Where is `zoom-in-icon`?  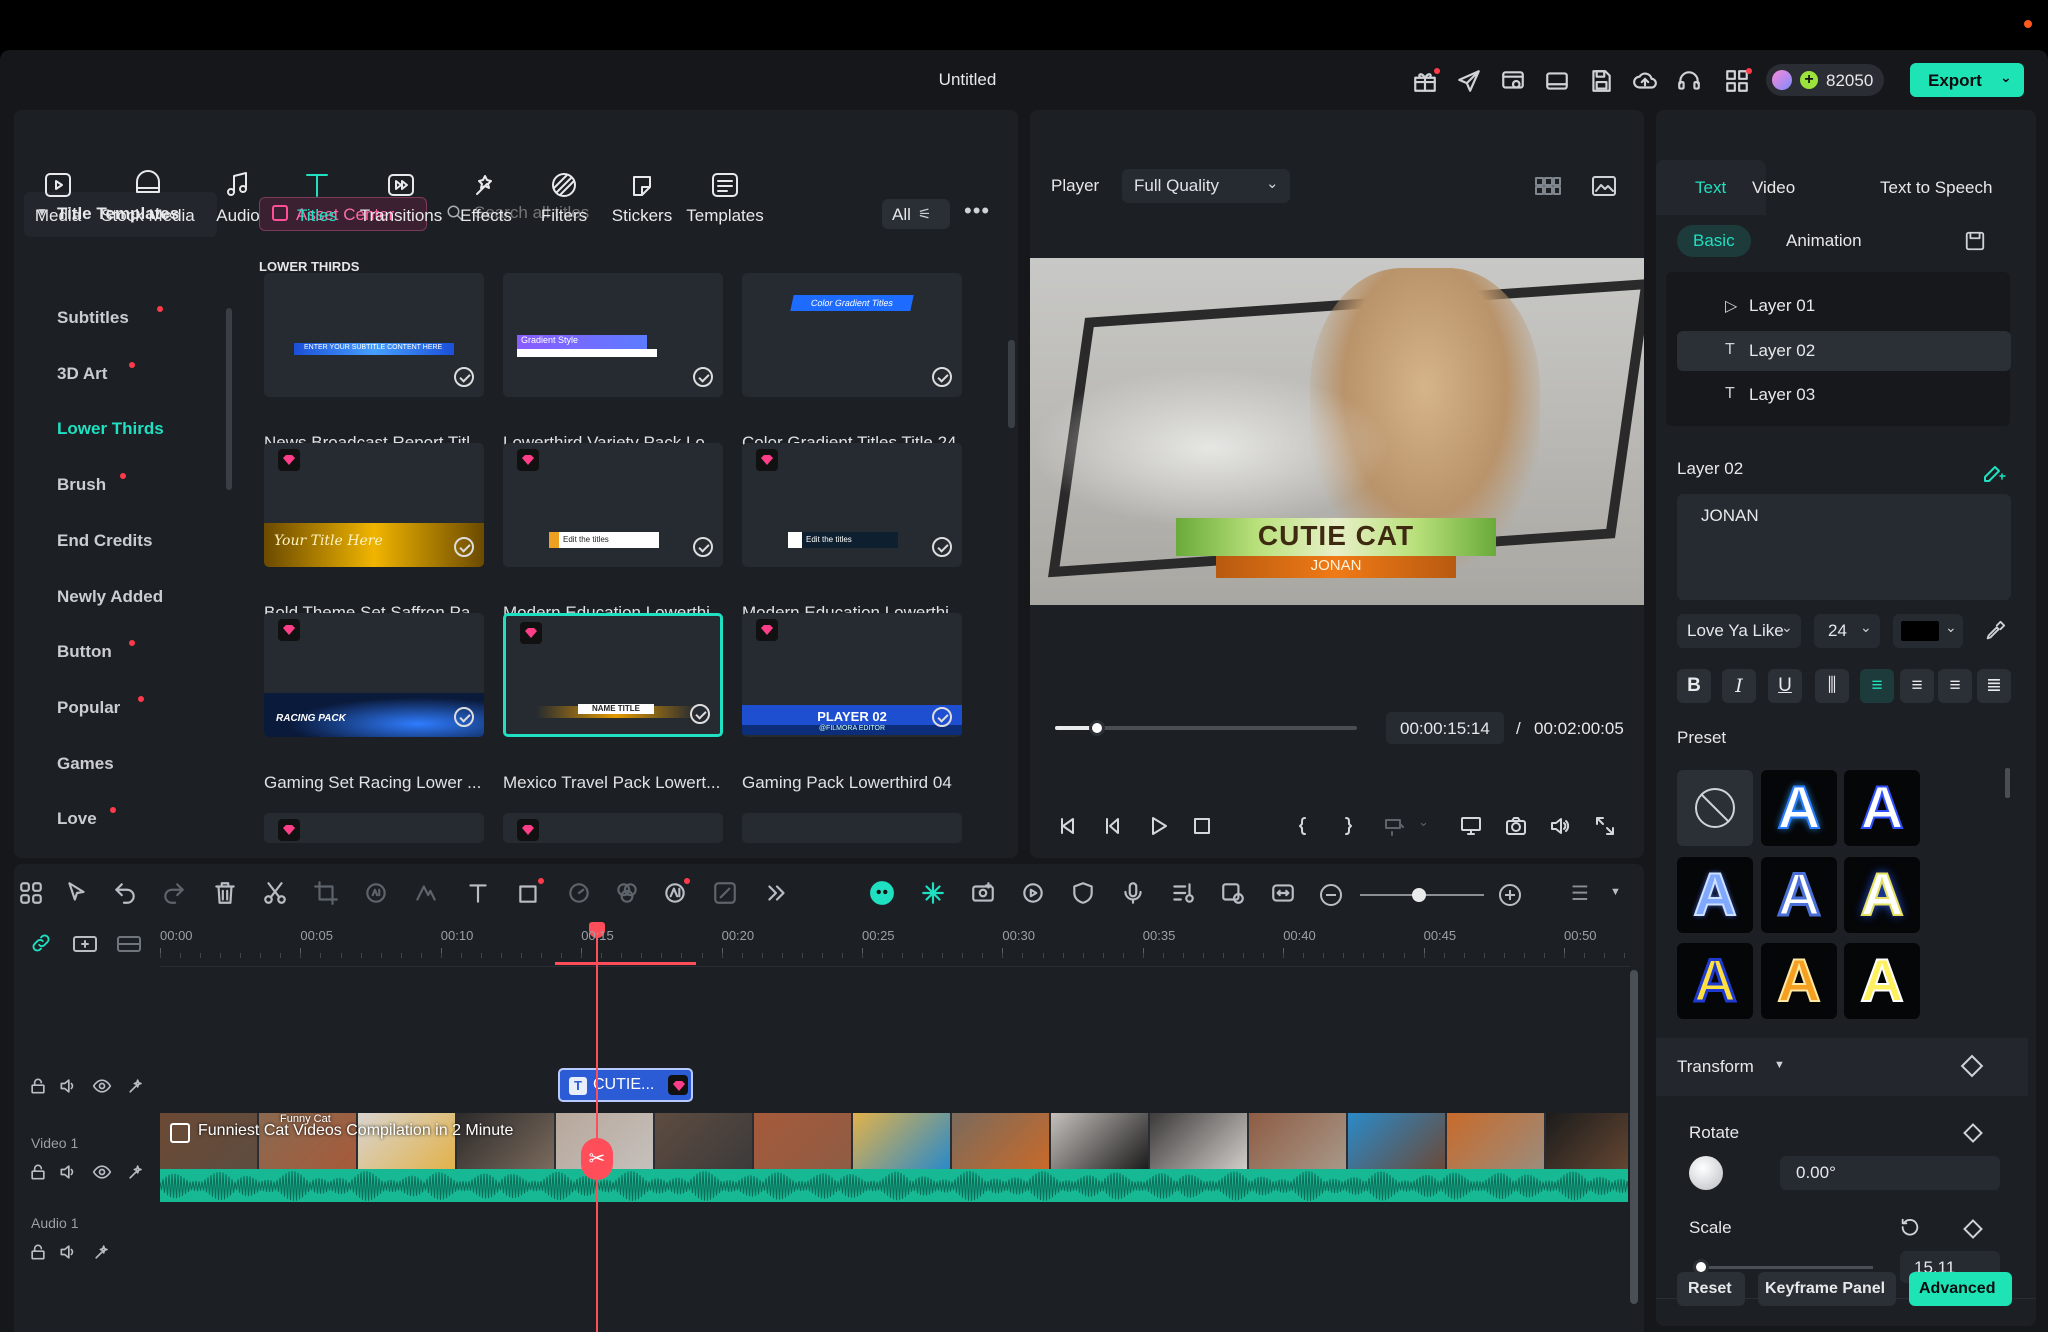
zoom-in-icon is located at coordinates (1510, 895).